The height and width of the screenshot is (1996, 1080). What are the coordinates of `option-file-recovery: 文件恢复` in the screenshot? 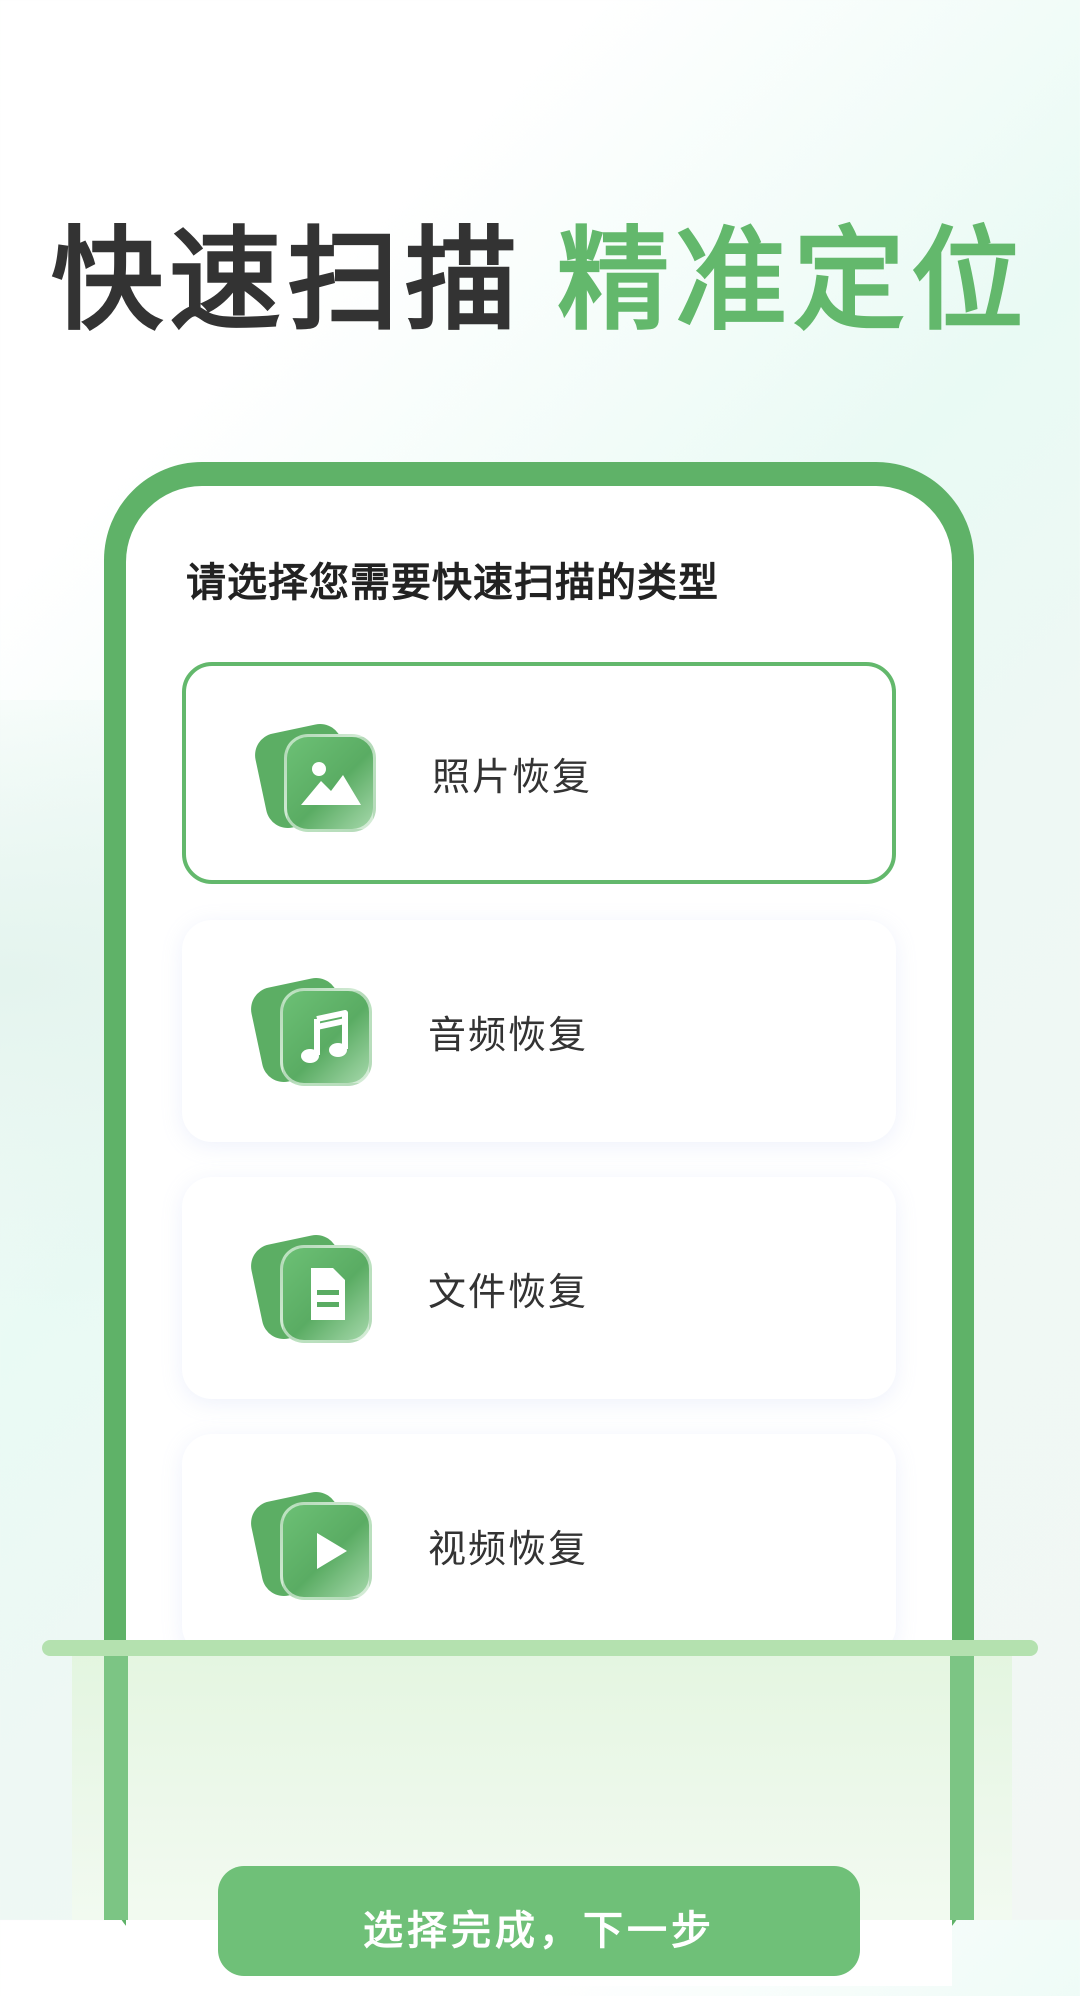 It's located at (539, 1288).